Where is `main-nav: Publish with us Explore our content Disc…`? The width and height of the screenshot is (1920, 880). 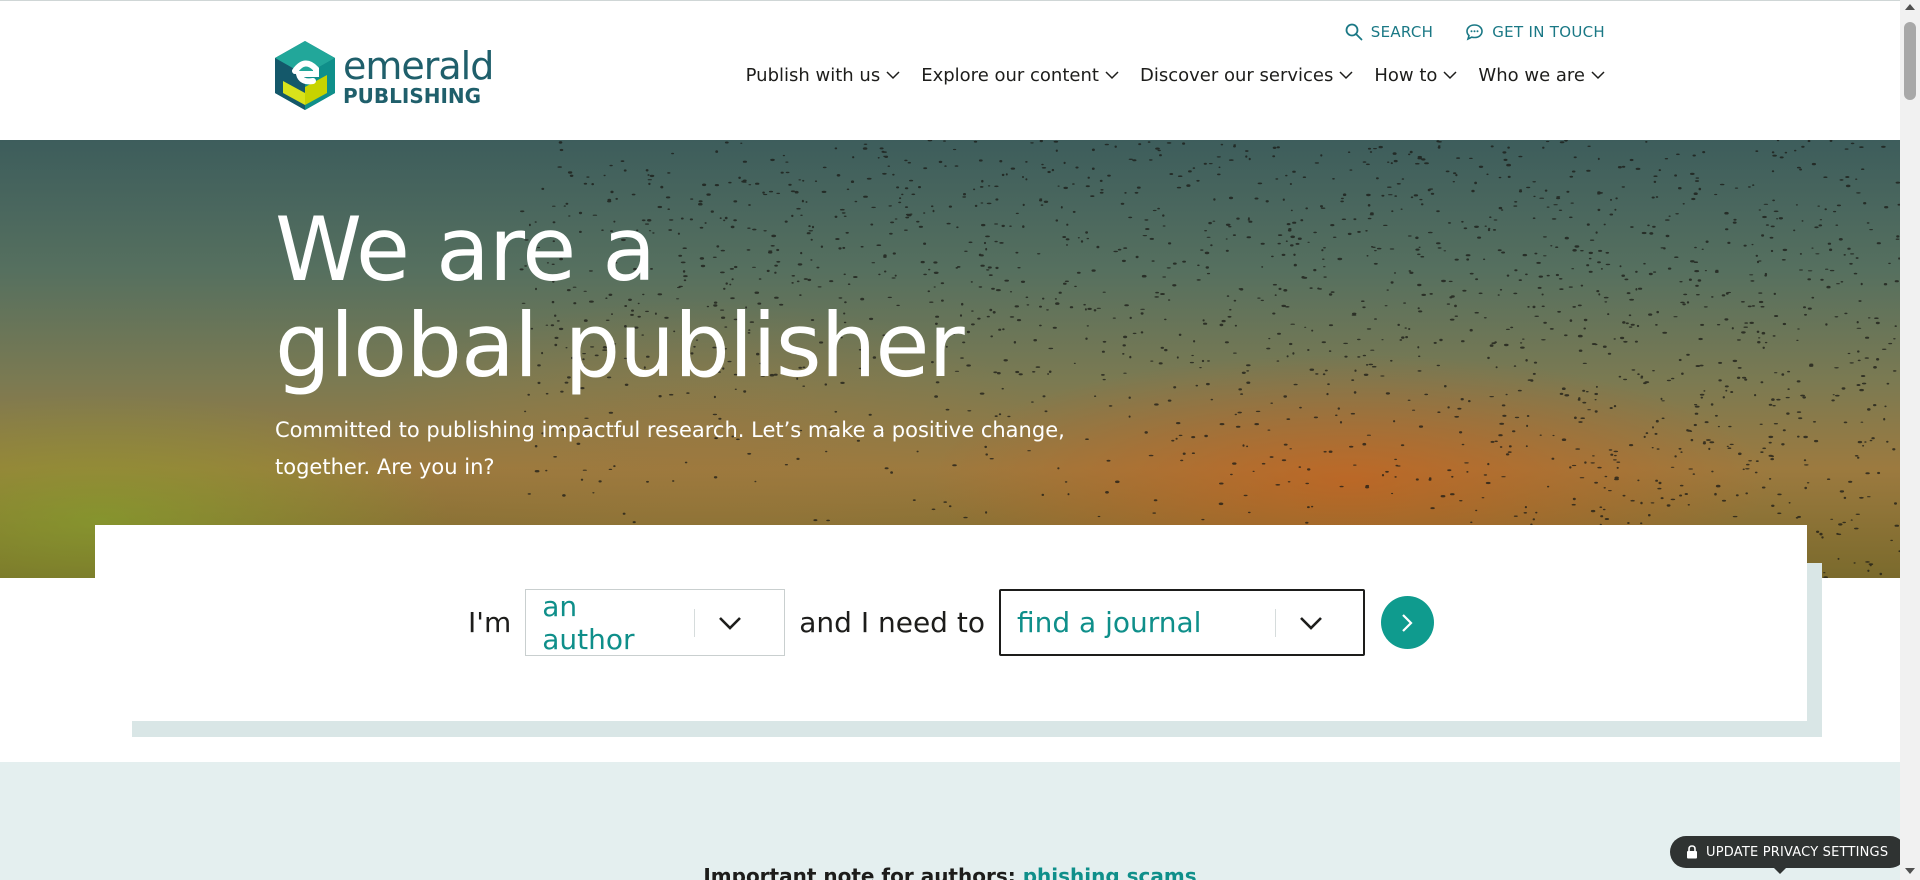 main-nav: Publish with us Explore our content Disc… is located at coordinates (1175, 75).